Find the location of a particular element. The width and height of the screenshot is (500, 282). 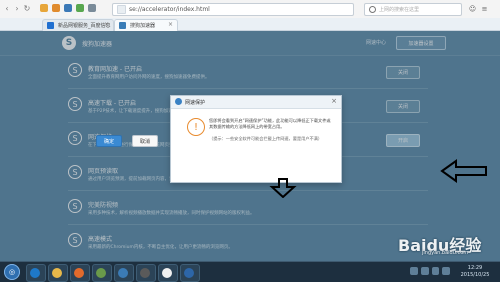

taskbar-media-icon is located at coordinates (80, 273).